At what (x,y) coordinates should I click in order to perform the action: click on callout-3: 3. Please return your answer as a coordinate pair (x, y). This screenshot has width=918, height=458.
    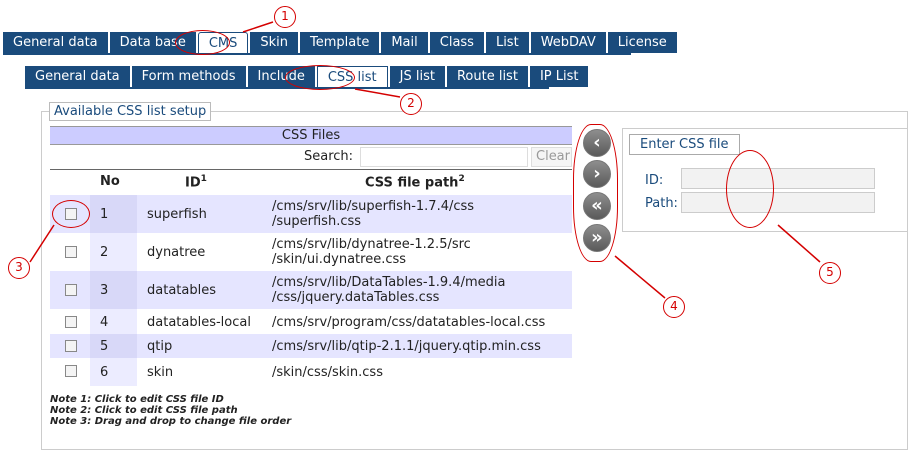
    Looking at the image, I should click on (19, 268).